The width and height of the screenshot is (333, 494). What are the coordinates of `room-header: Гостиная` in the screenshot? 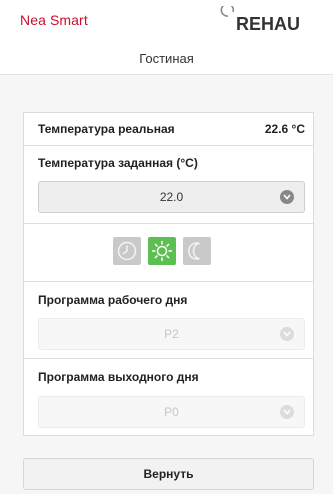 It's located at (166, 59).